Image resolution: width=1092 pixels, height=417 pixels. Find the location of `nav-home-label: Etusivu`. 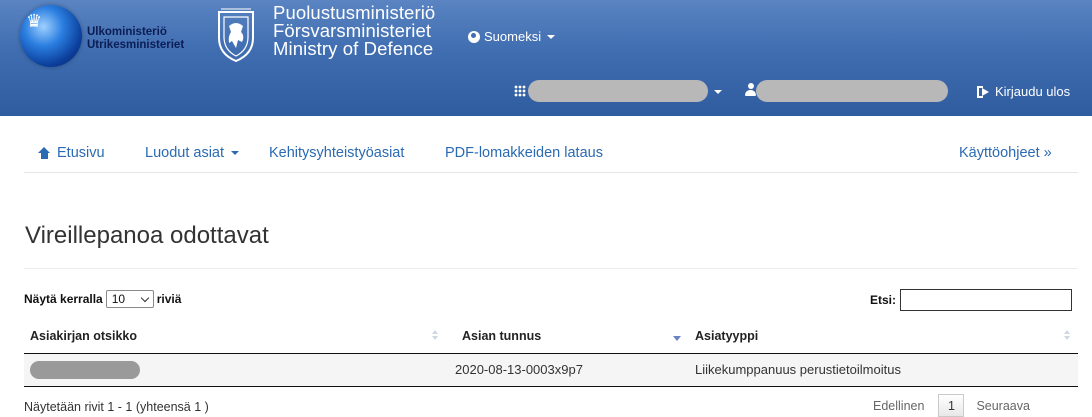

nav-home-label: Etusivu is located at coordinates (81, 153).